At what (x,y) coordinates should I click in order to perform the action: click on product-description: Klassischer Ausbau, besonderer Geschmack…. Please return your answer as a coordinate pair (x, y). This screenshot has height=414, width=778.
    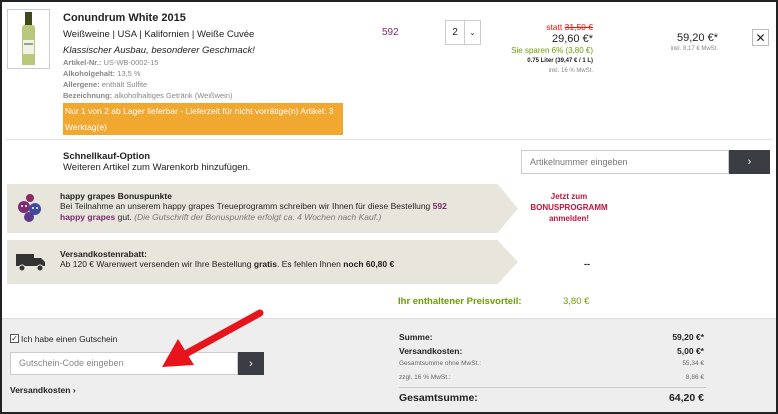
    Looking at the image, I should click on (159, 50).